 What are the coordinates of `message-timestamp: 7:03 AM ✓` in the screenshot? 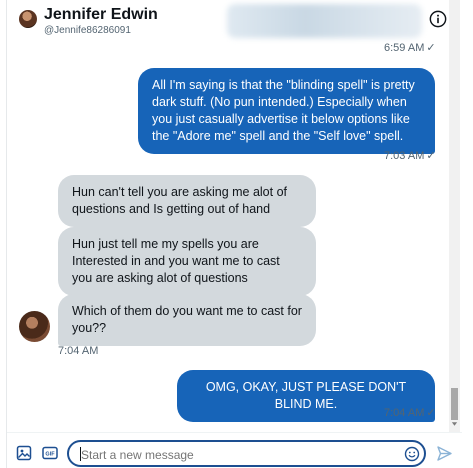 It's located at (410, 156).